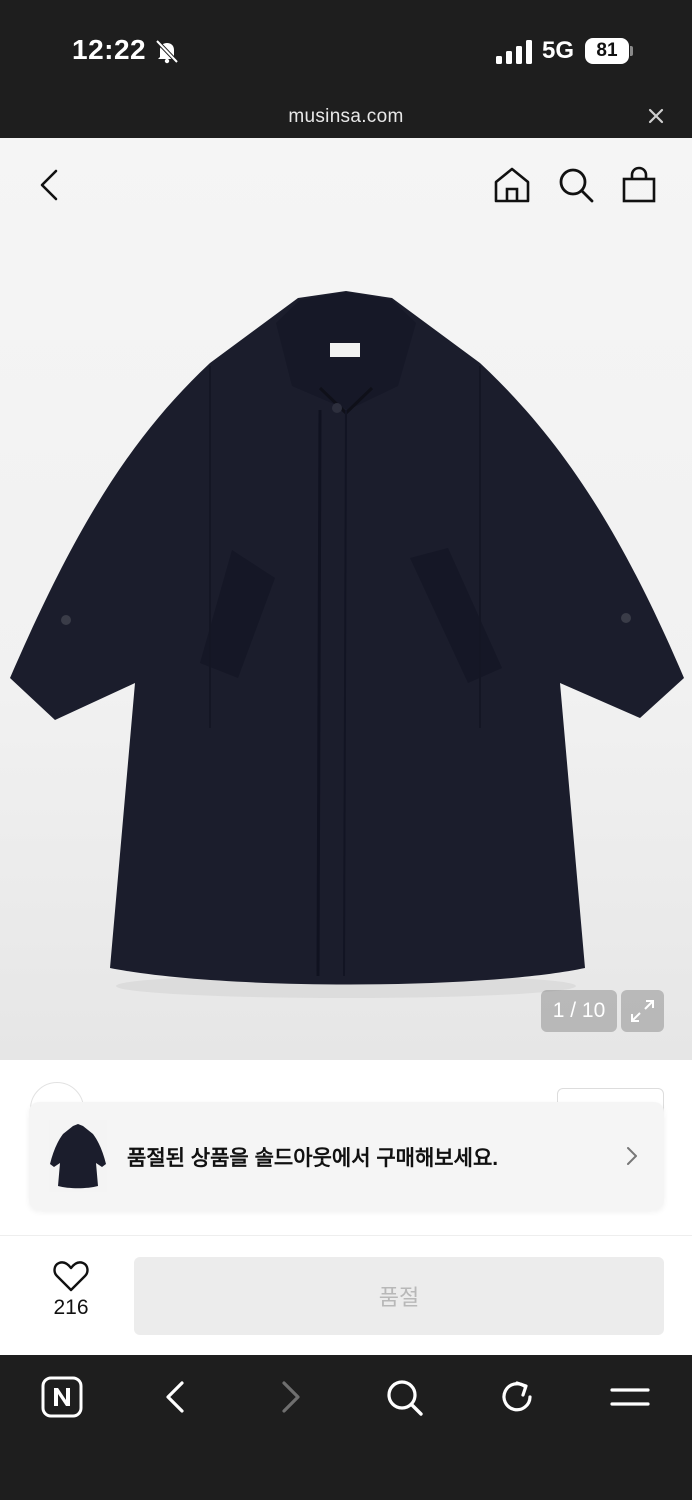 The image size is (692, 1500). I want to click on home-icon, so click(512, 185).